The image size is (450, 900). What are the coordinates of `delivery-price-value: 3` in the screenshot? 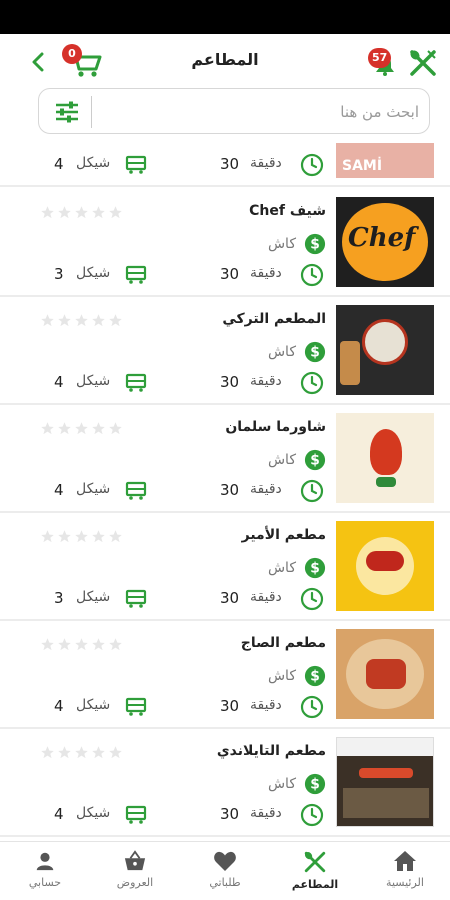 It's located at (59, 598).